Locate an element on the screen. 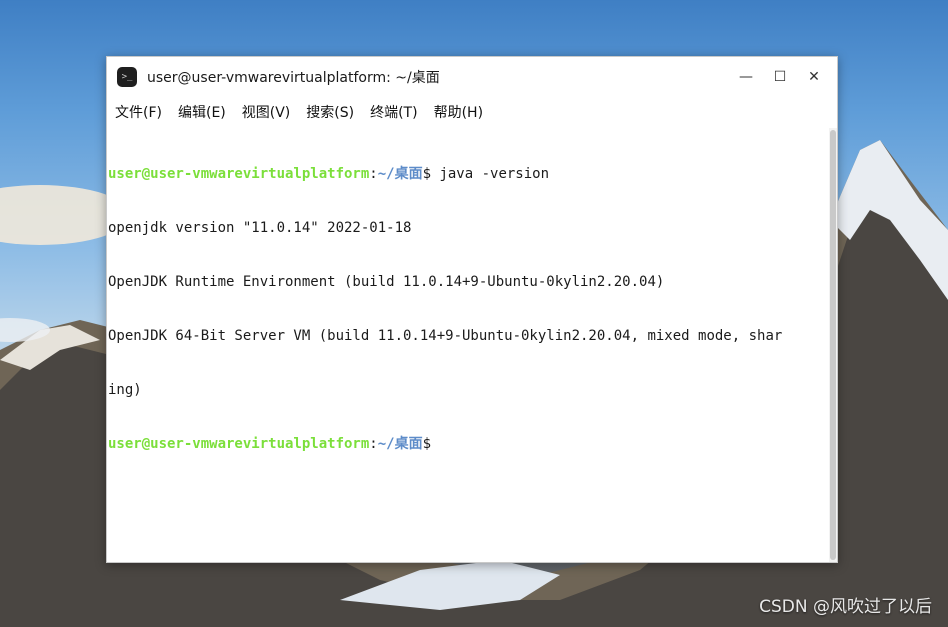  menu-search: 搜索(S) is located at coordinates (330, 112).